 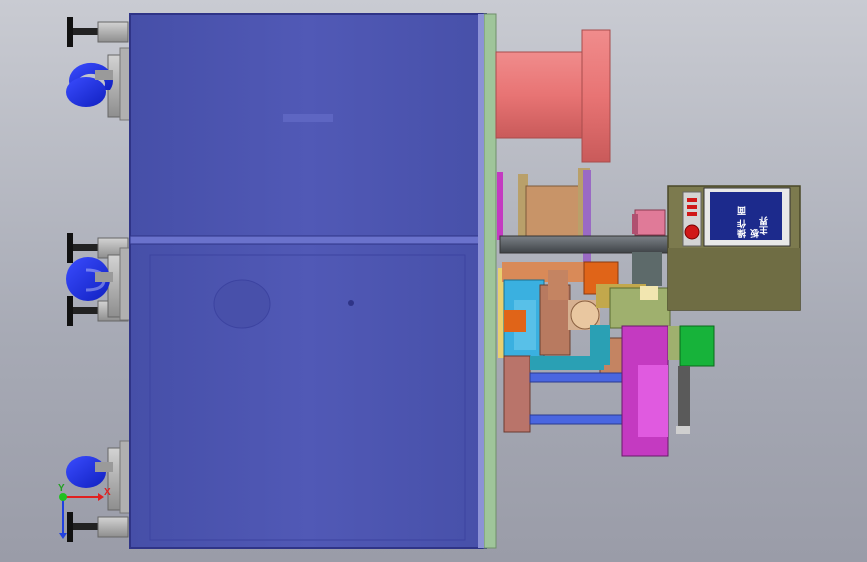 I want to click on hmi-control-box, so click(x=734, y=248).